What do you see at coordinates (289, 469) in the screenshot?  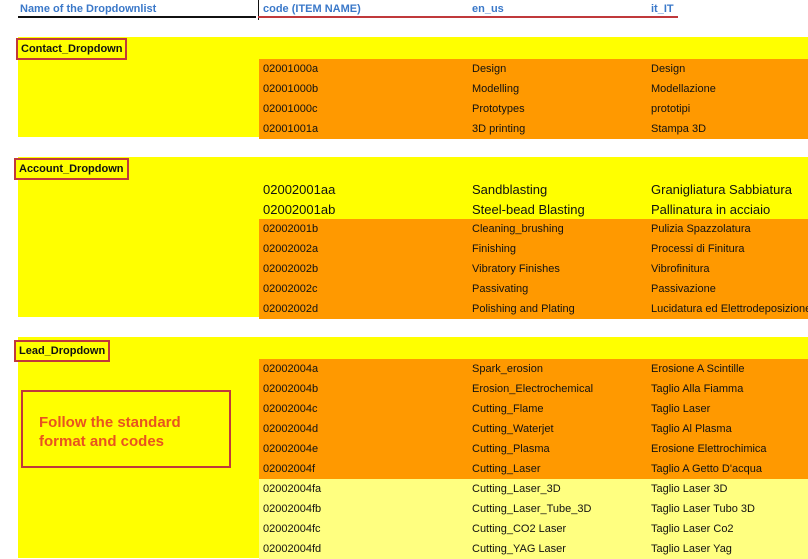 I see `cell-code: 02002004f` at bounding box center [289, 469].